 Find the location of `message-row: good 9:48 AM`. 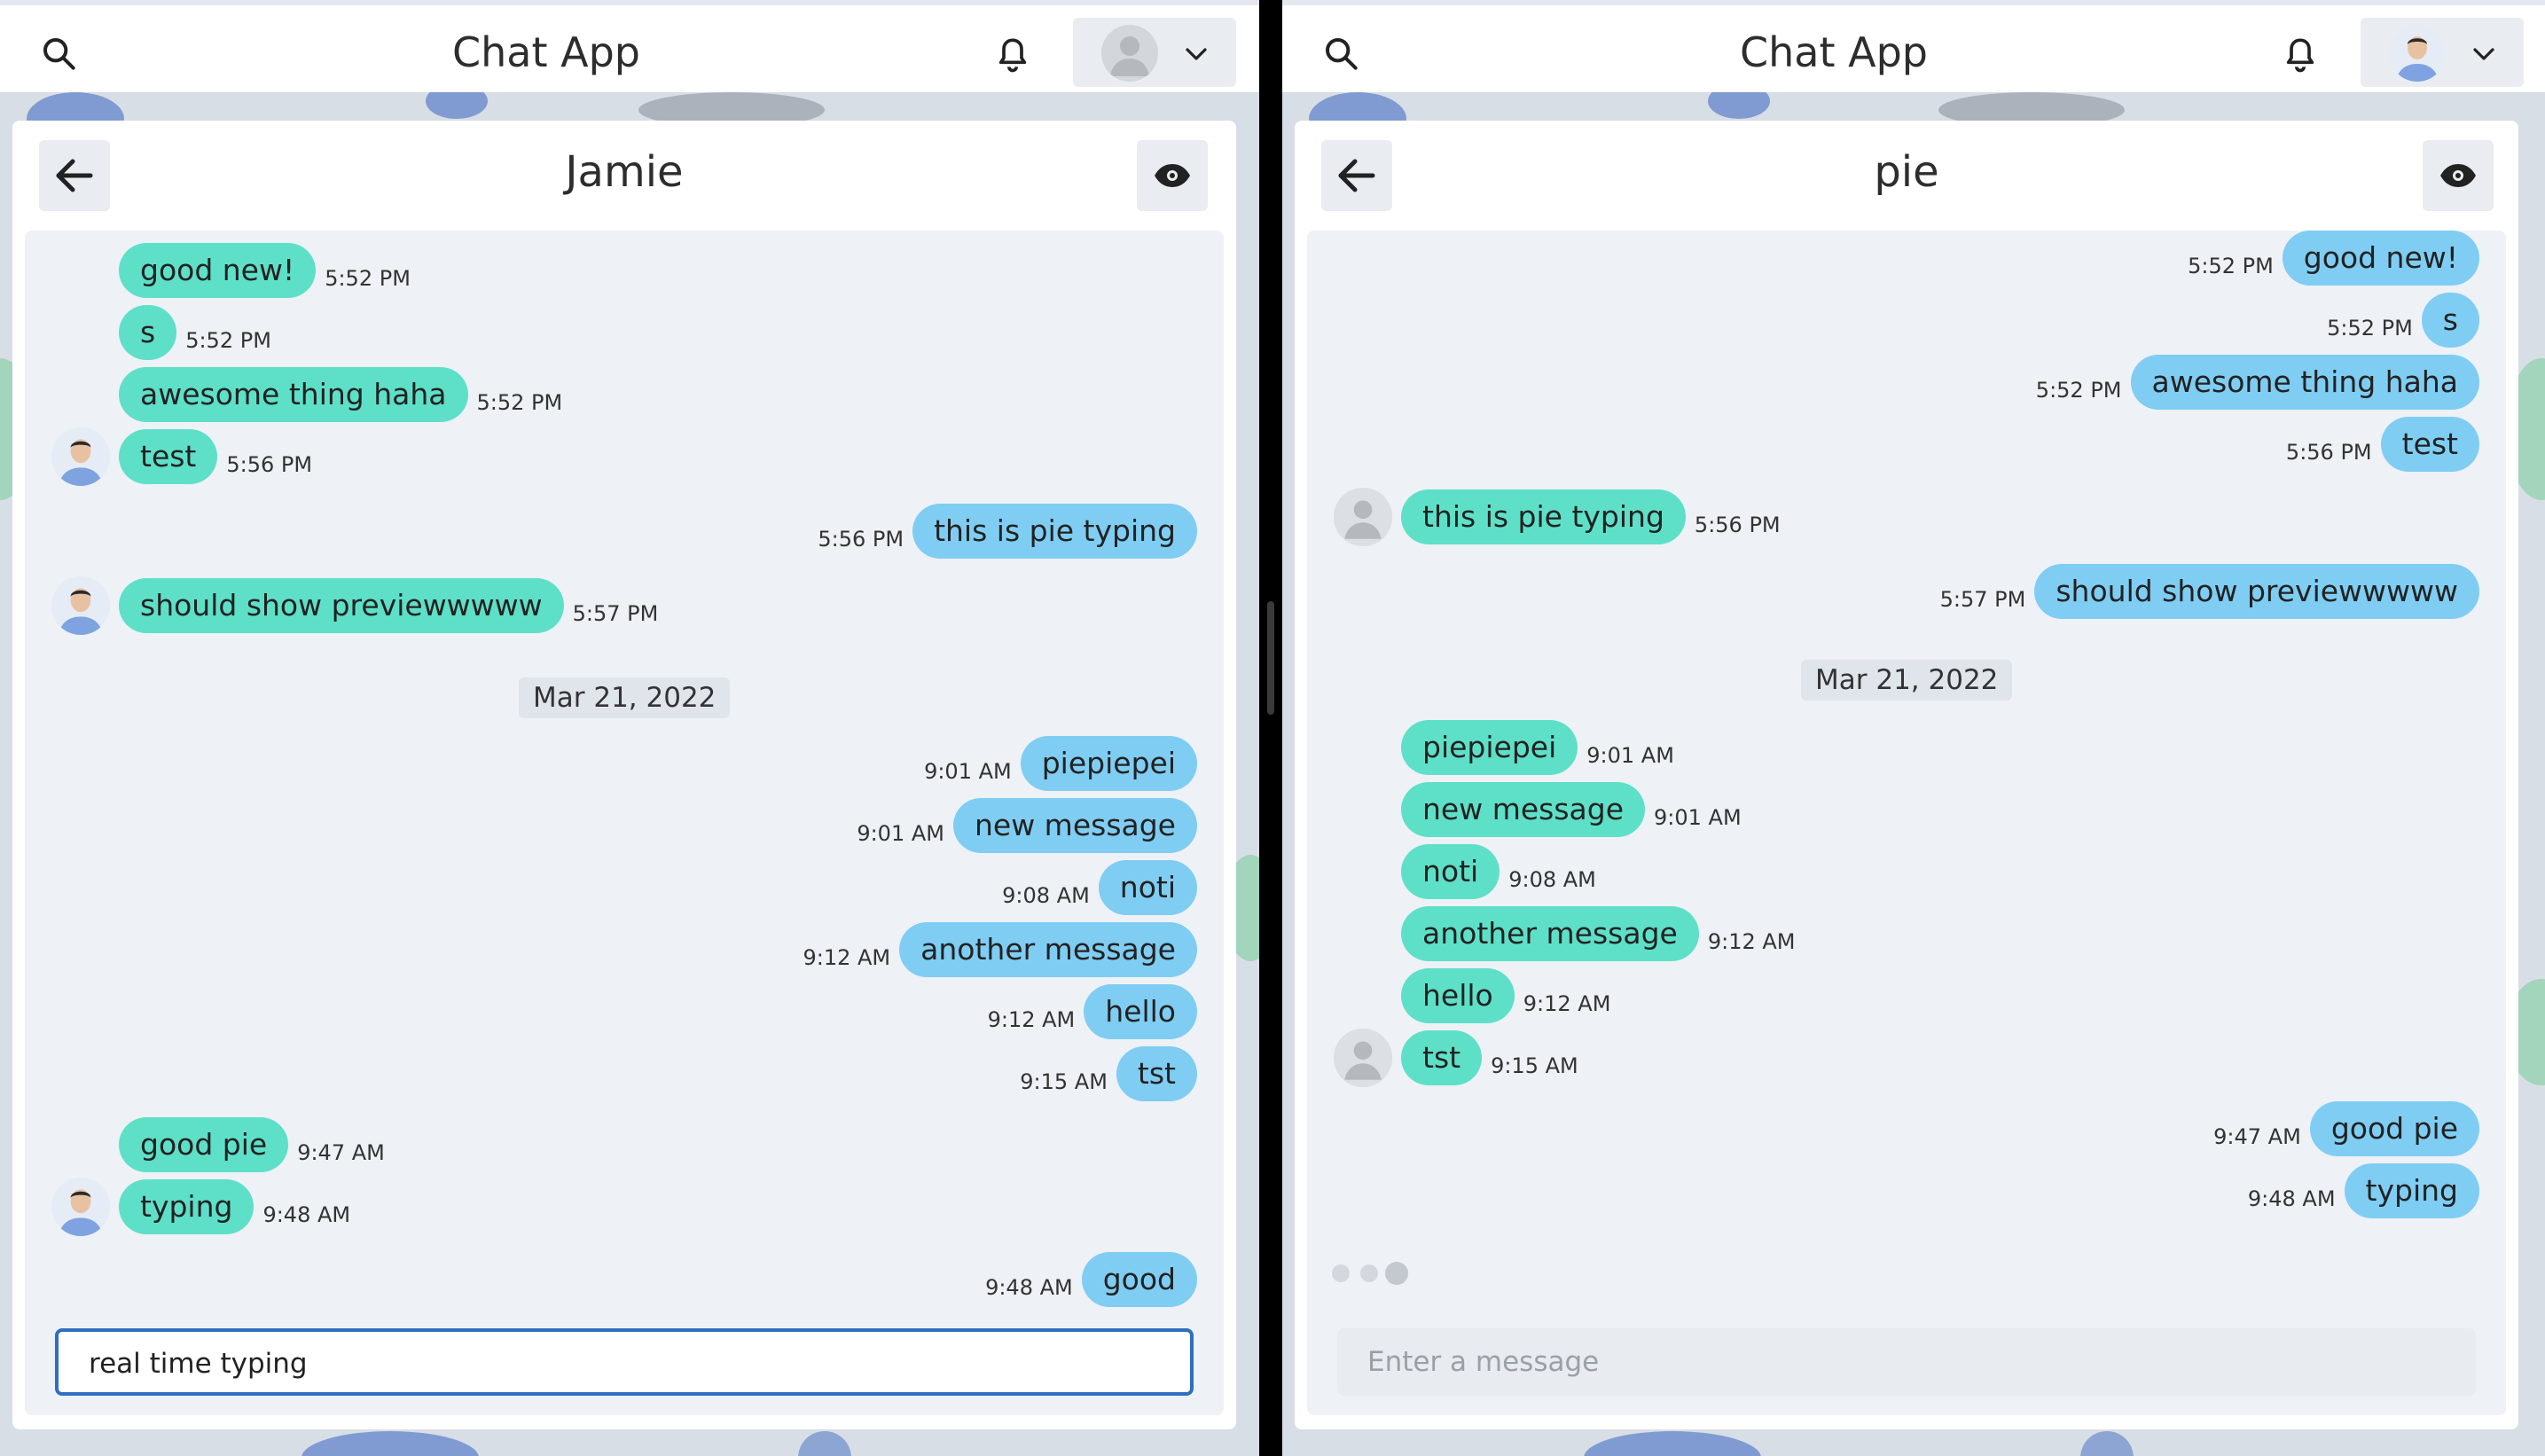

message-row: good 9:48 AM is located at coordinates (1091, 1279).